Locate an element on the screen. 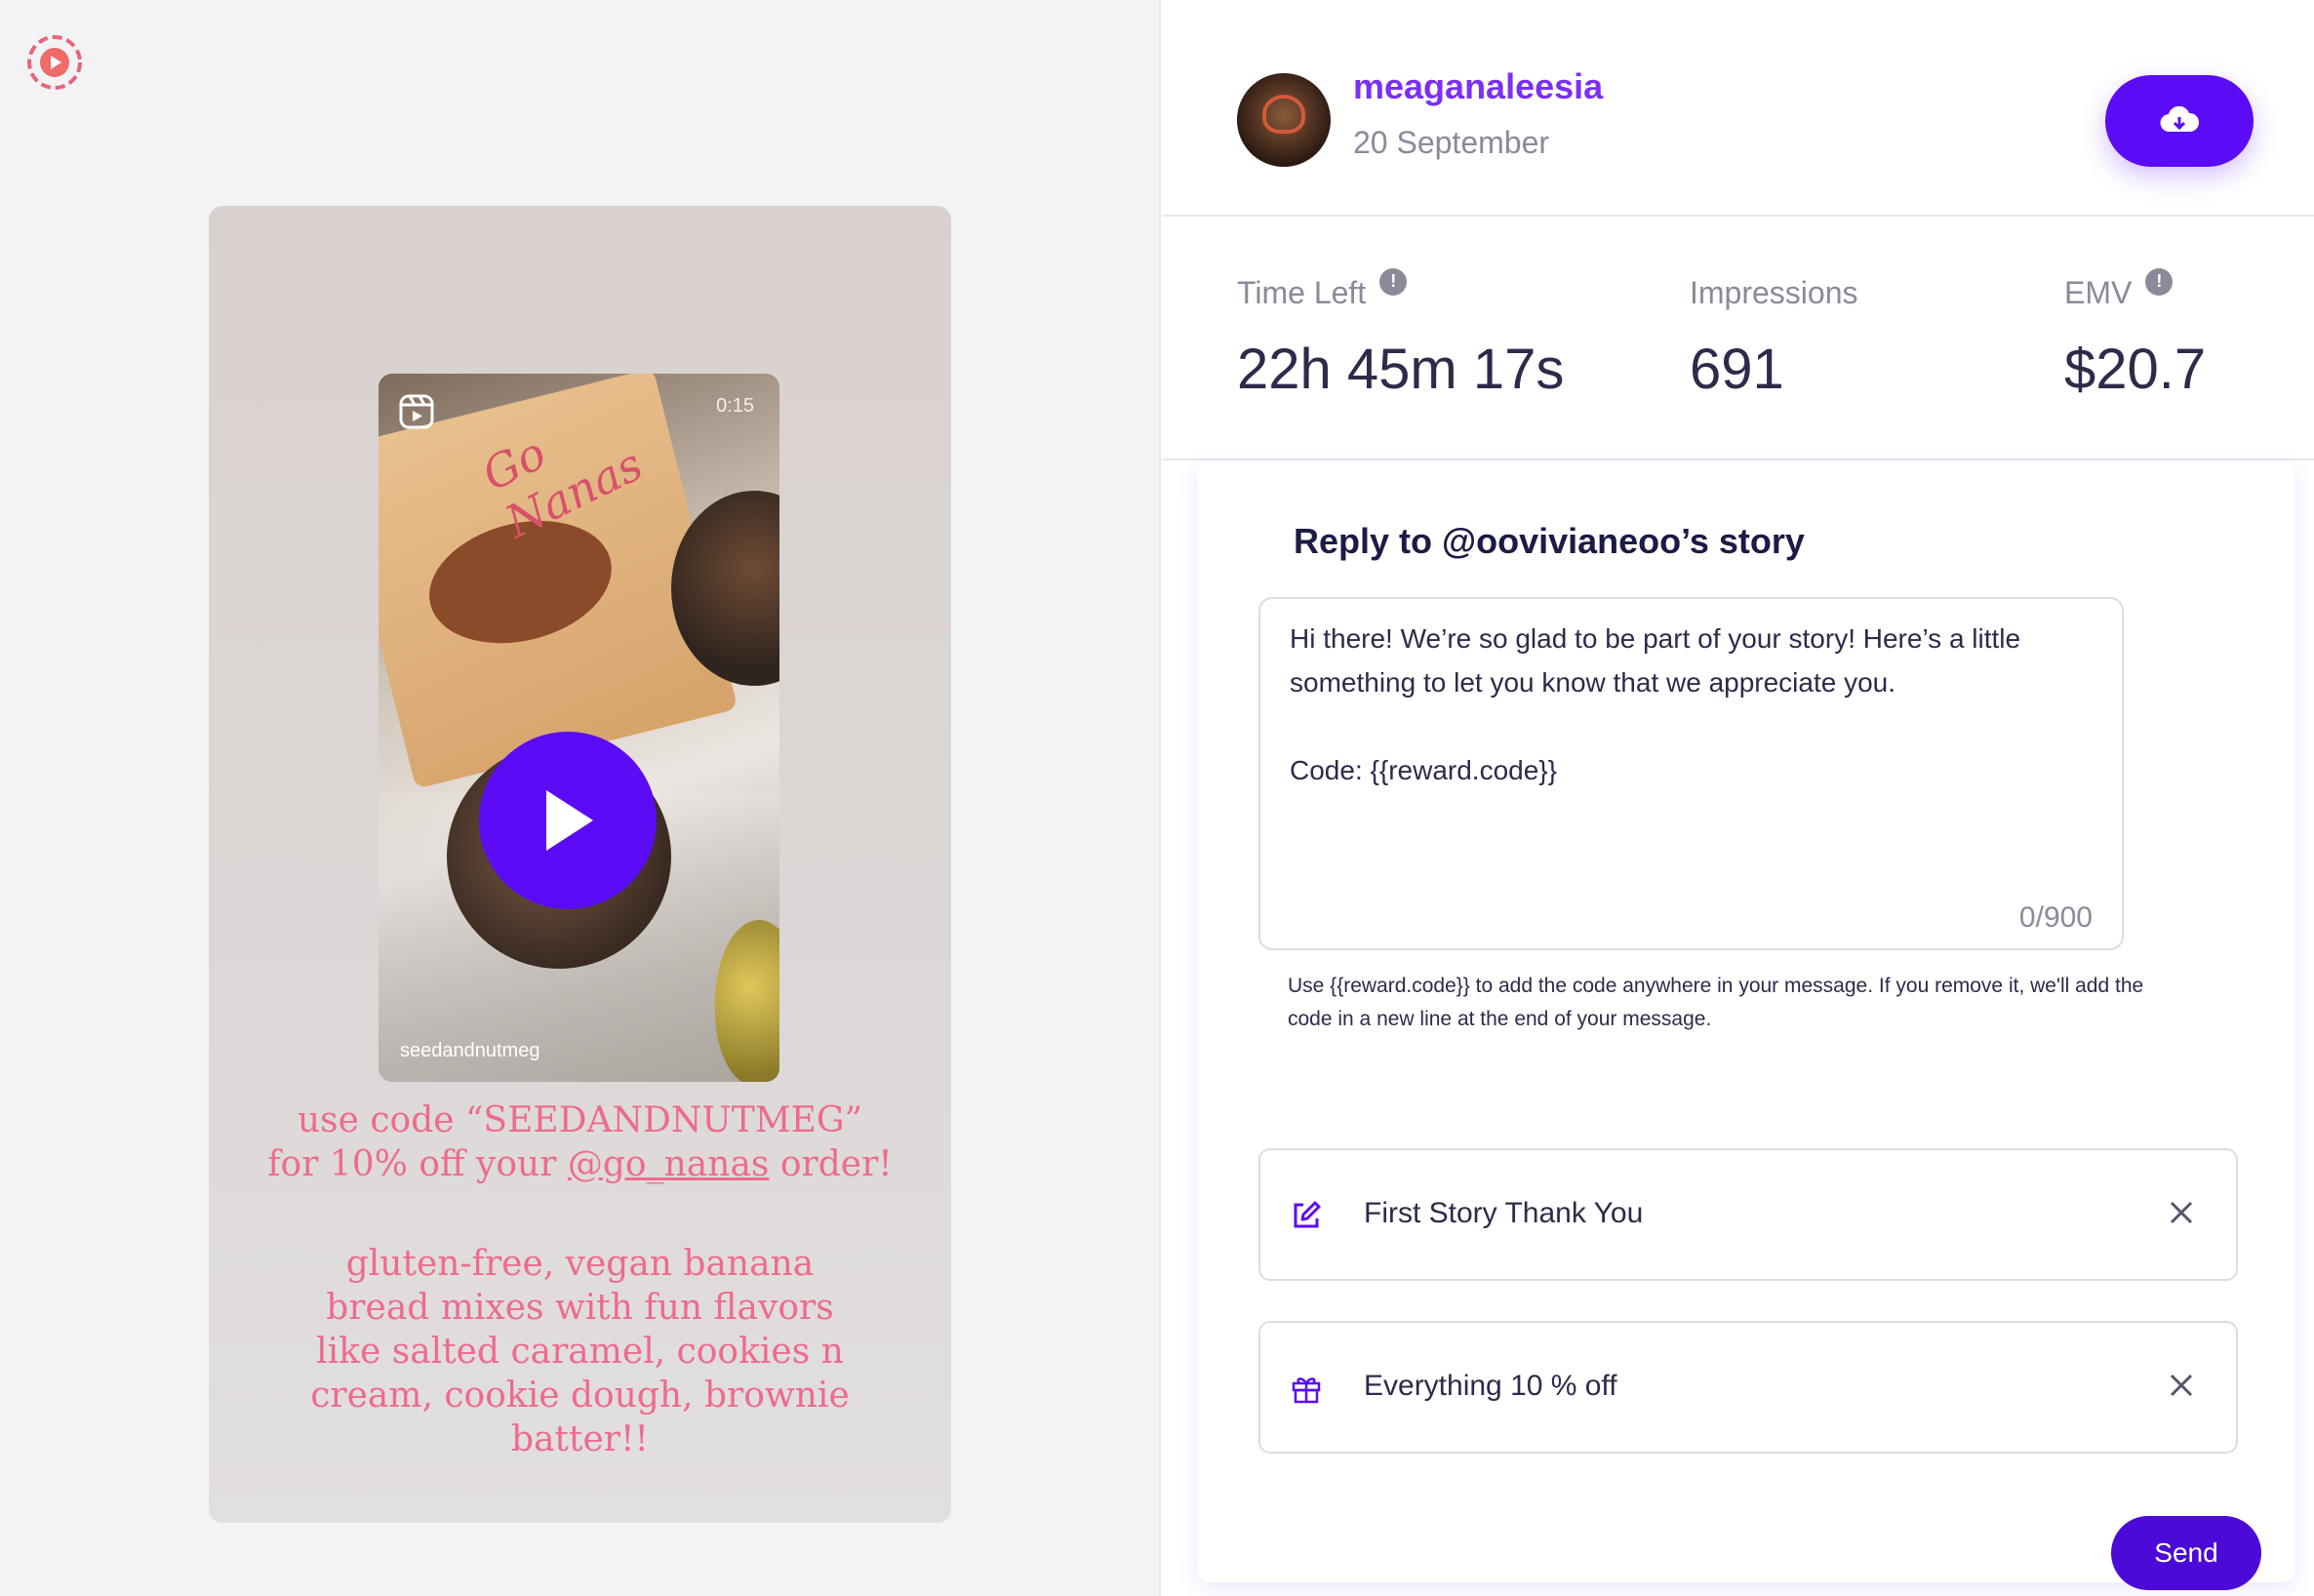 The image size is (2314, 1596). stat-value: 691 is located at coordinates (1737, 369).